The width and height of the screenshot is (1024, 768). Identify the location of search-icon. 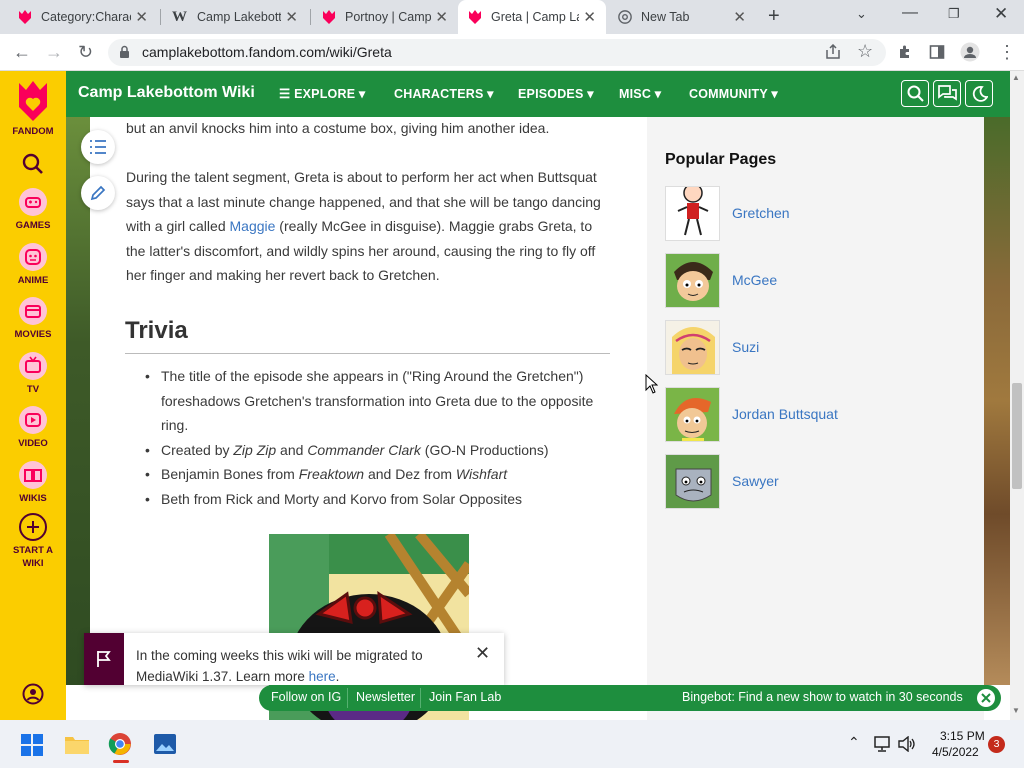
(33, 164).